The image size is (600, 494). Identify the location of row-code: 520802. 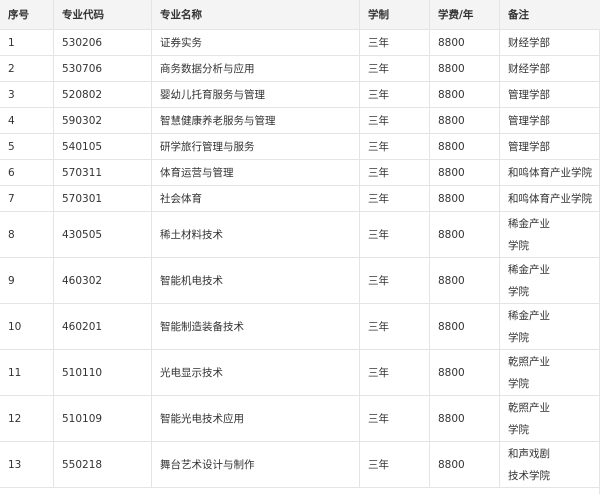
(103, 94).